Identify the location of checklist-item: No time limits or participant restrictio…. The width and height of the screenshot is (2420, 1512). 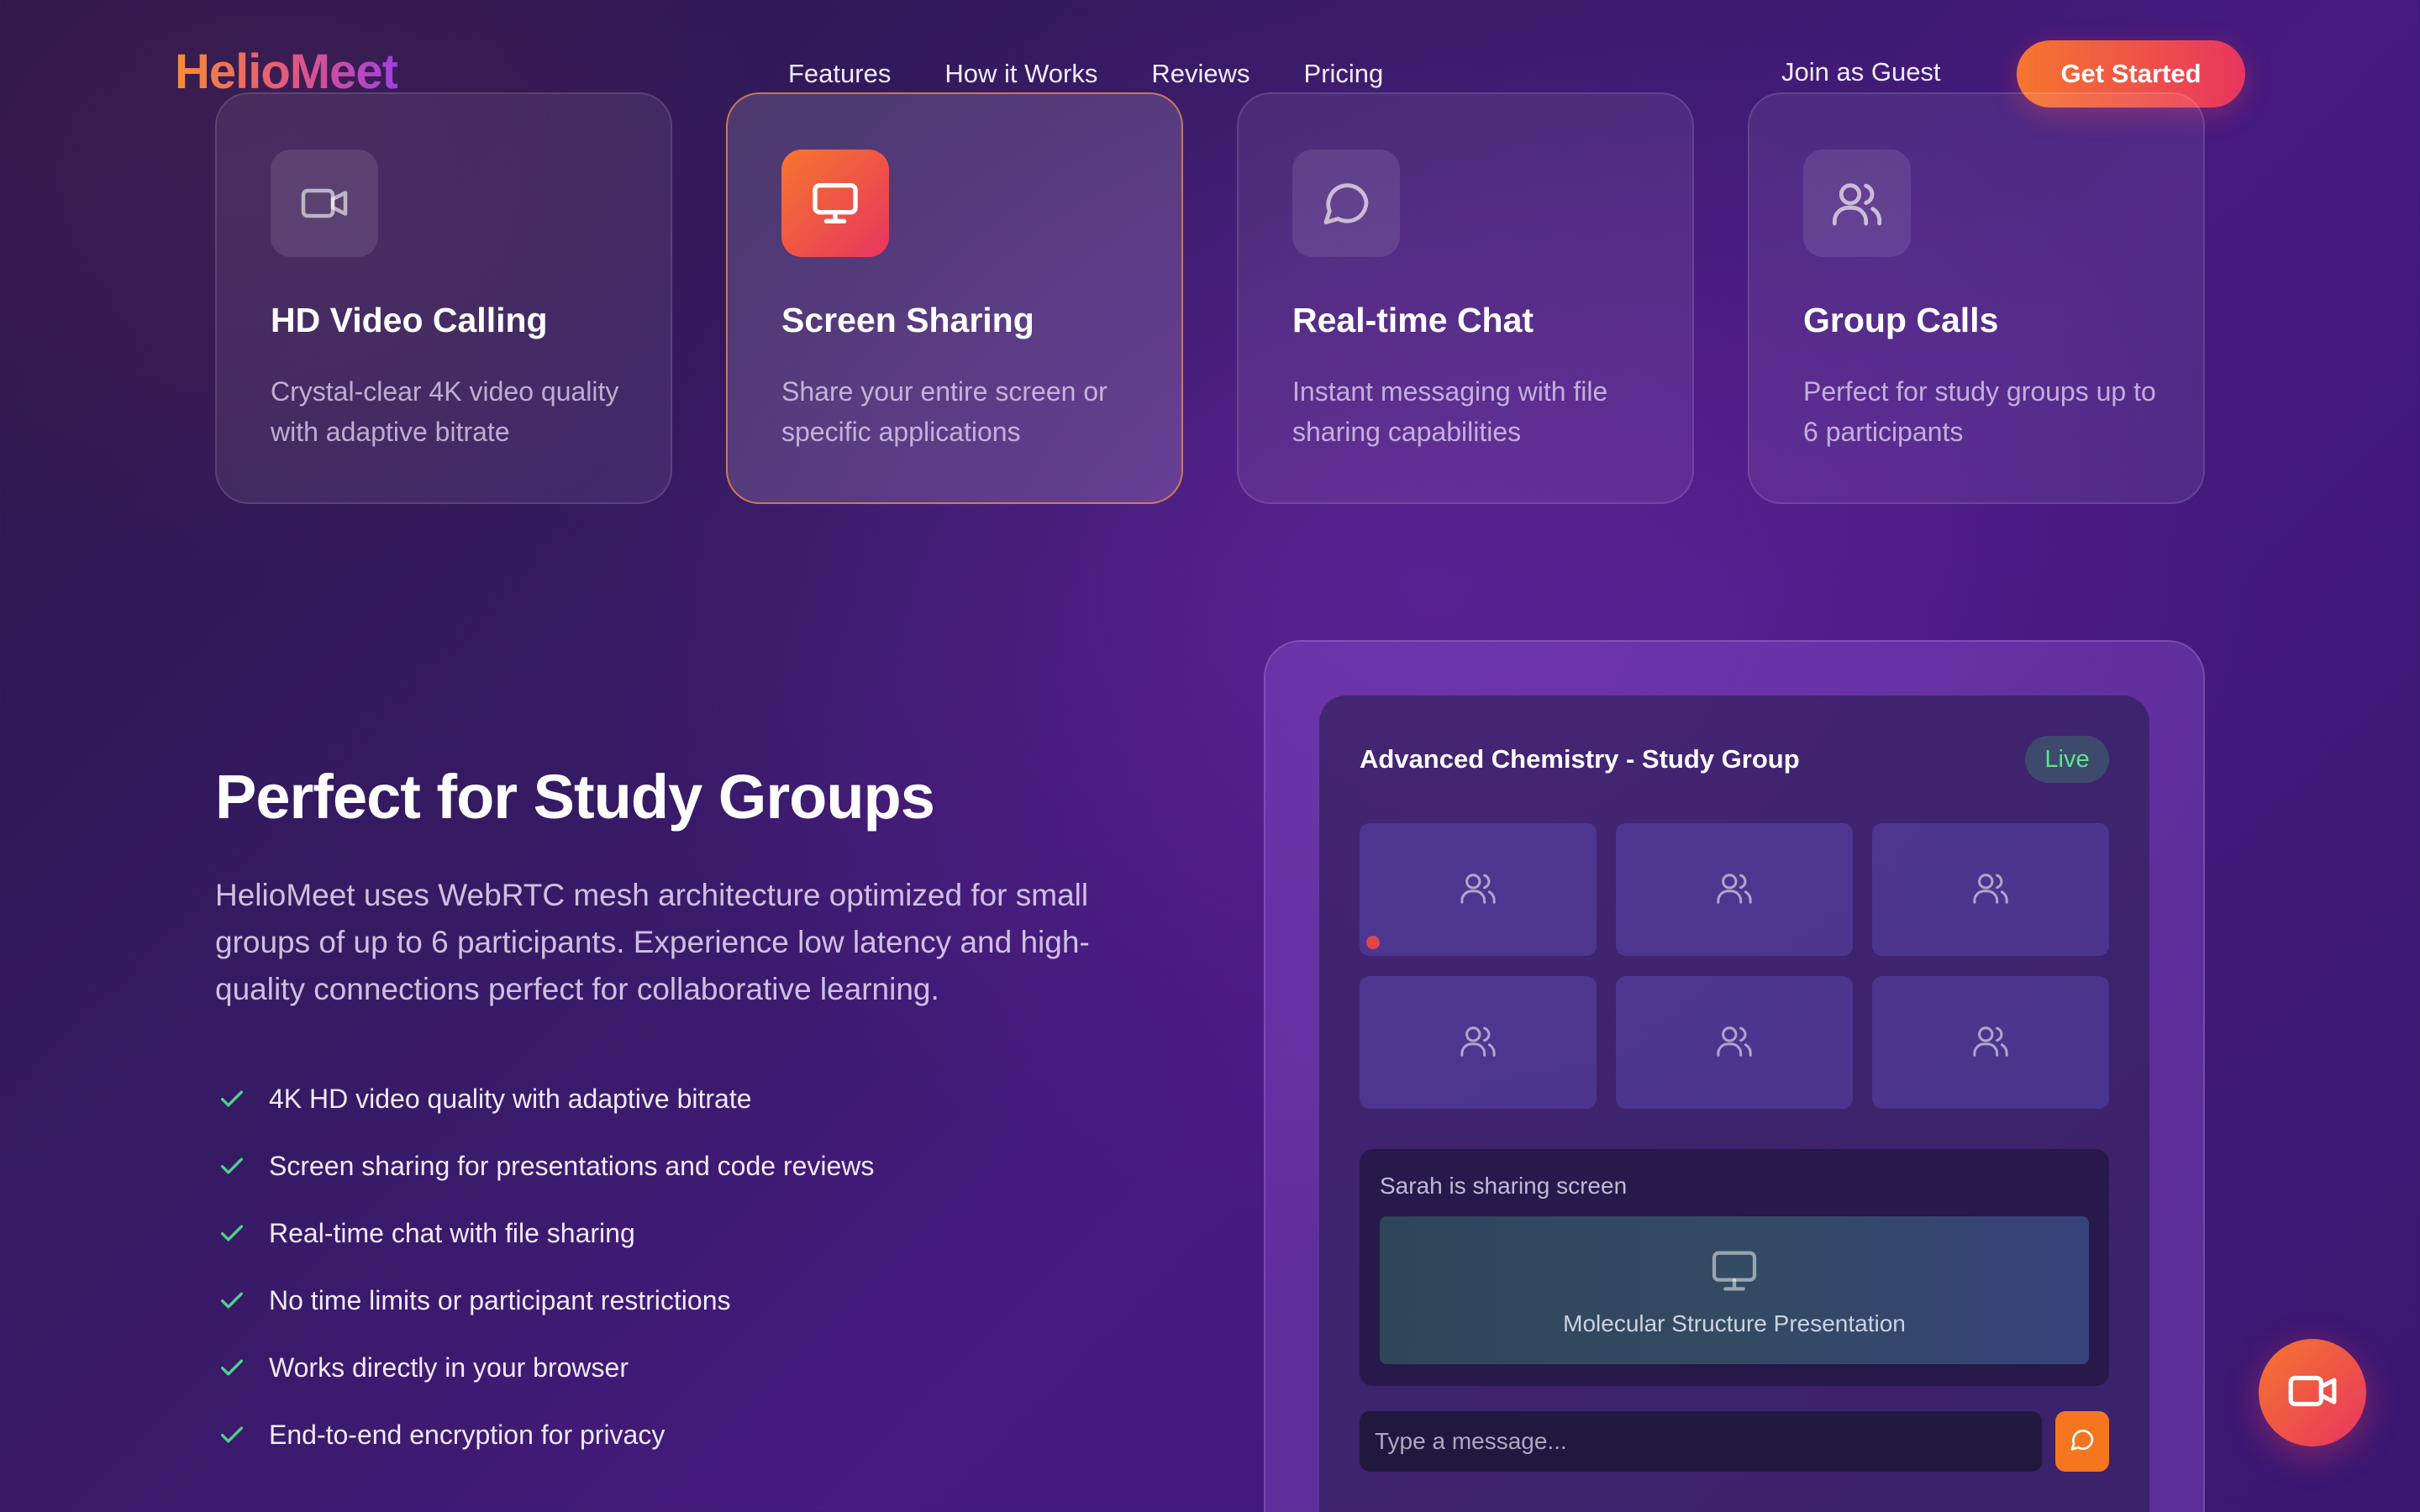
(544, 1300).